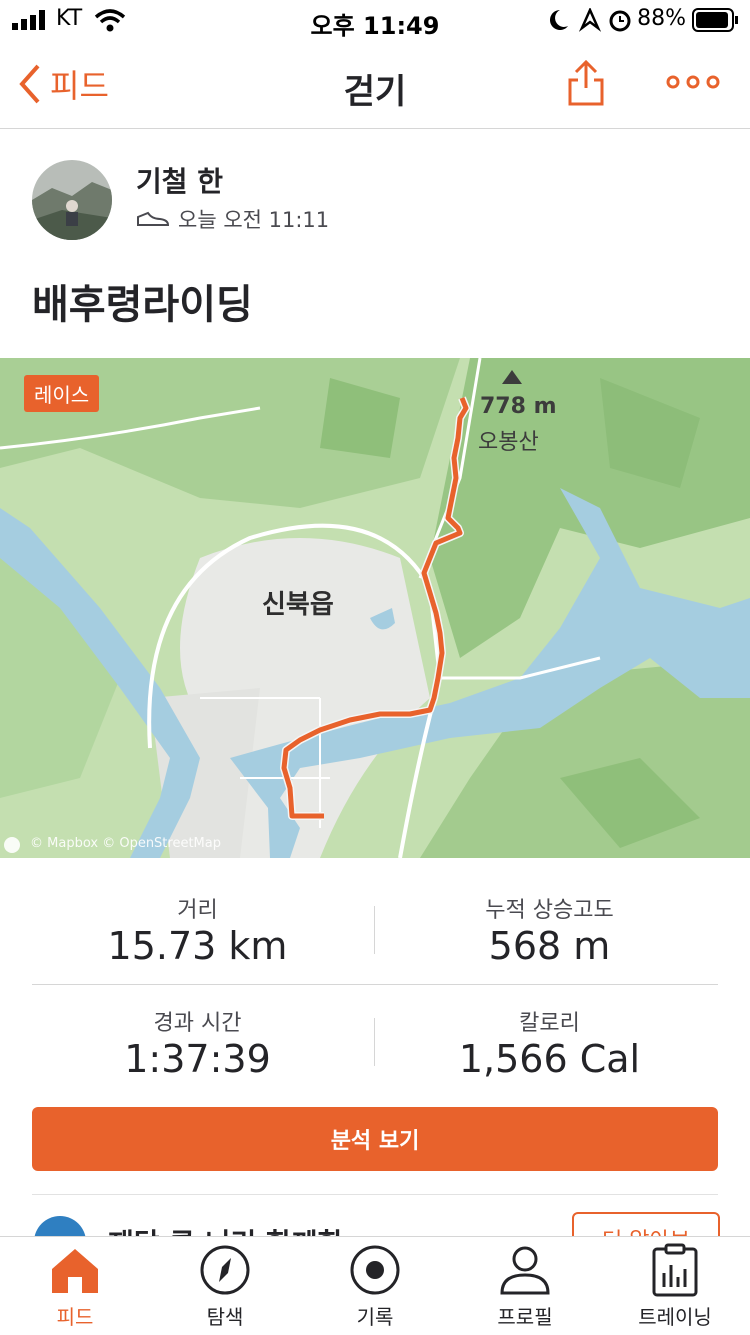 The height and width of the screenshot is (1335, 750). Describe the element at coordinates (197, 1023) in the screenshot. I see `time-label: 경과 시간` at that location.